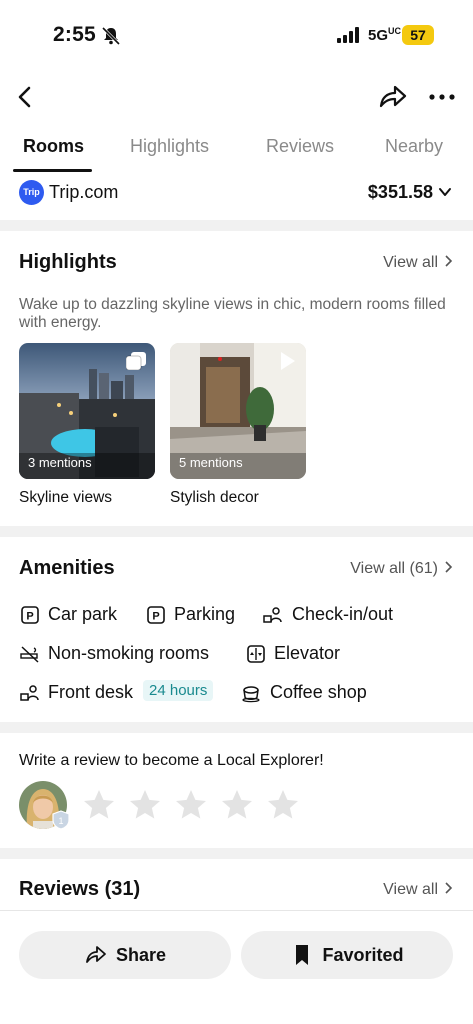 The width and height of the screenshot is (473, 1024). What do you see at coordinates (91, 692) in the screenshot?
I see `amenity-front-desk: Front desk` at bounding box center [91, 692].